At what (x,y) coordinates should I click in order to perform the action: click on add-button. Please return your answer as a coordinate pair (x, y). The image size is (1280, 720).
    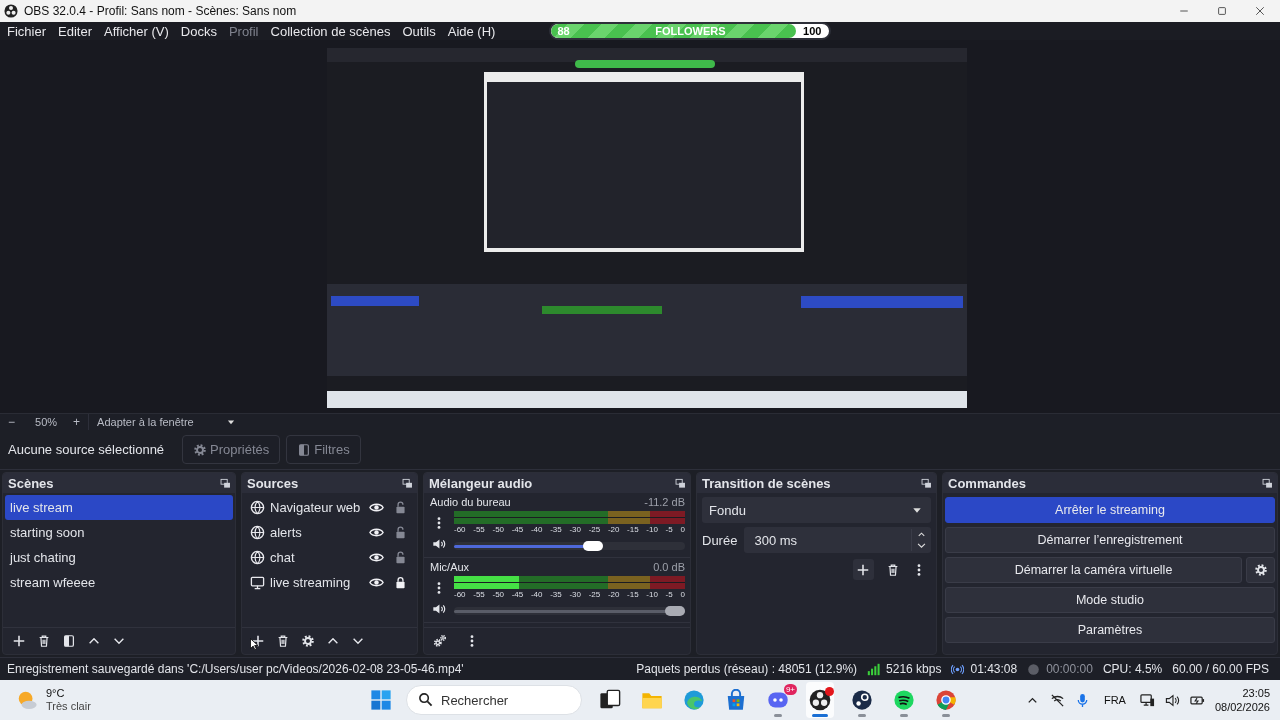
    Looking at the image, I should click on (863, 569).